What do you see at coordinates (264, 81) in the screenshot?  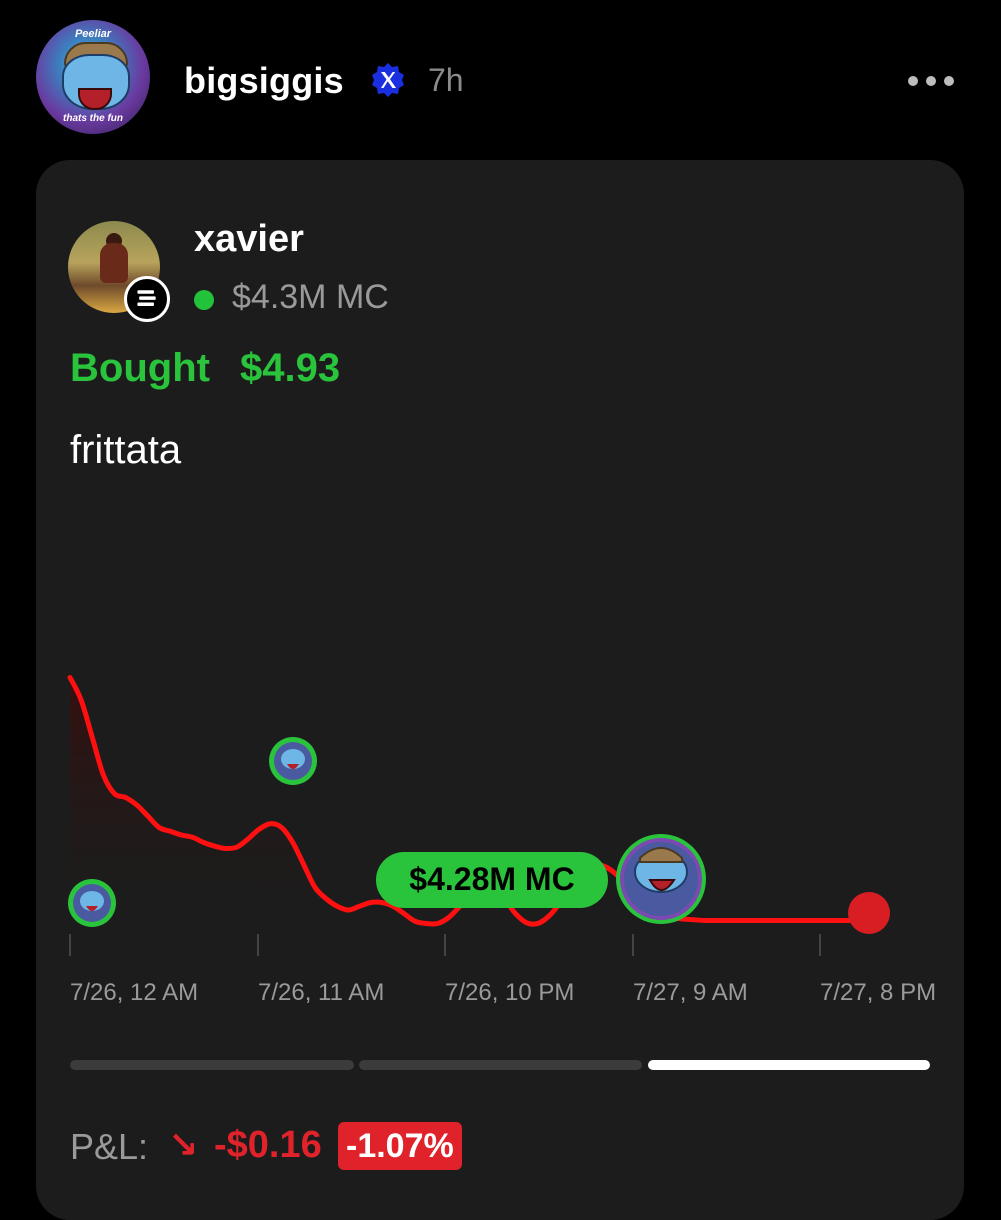 I see `author-username: bigsiggis` at bounding box center [264, 81].